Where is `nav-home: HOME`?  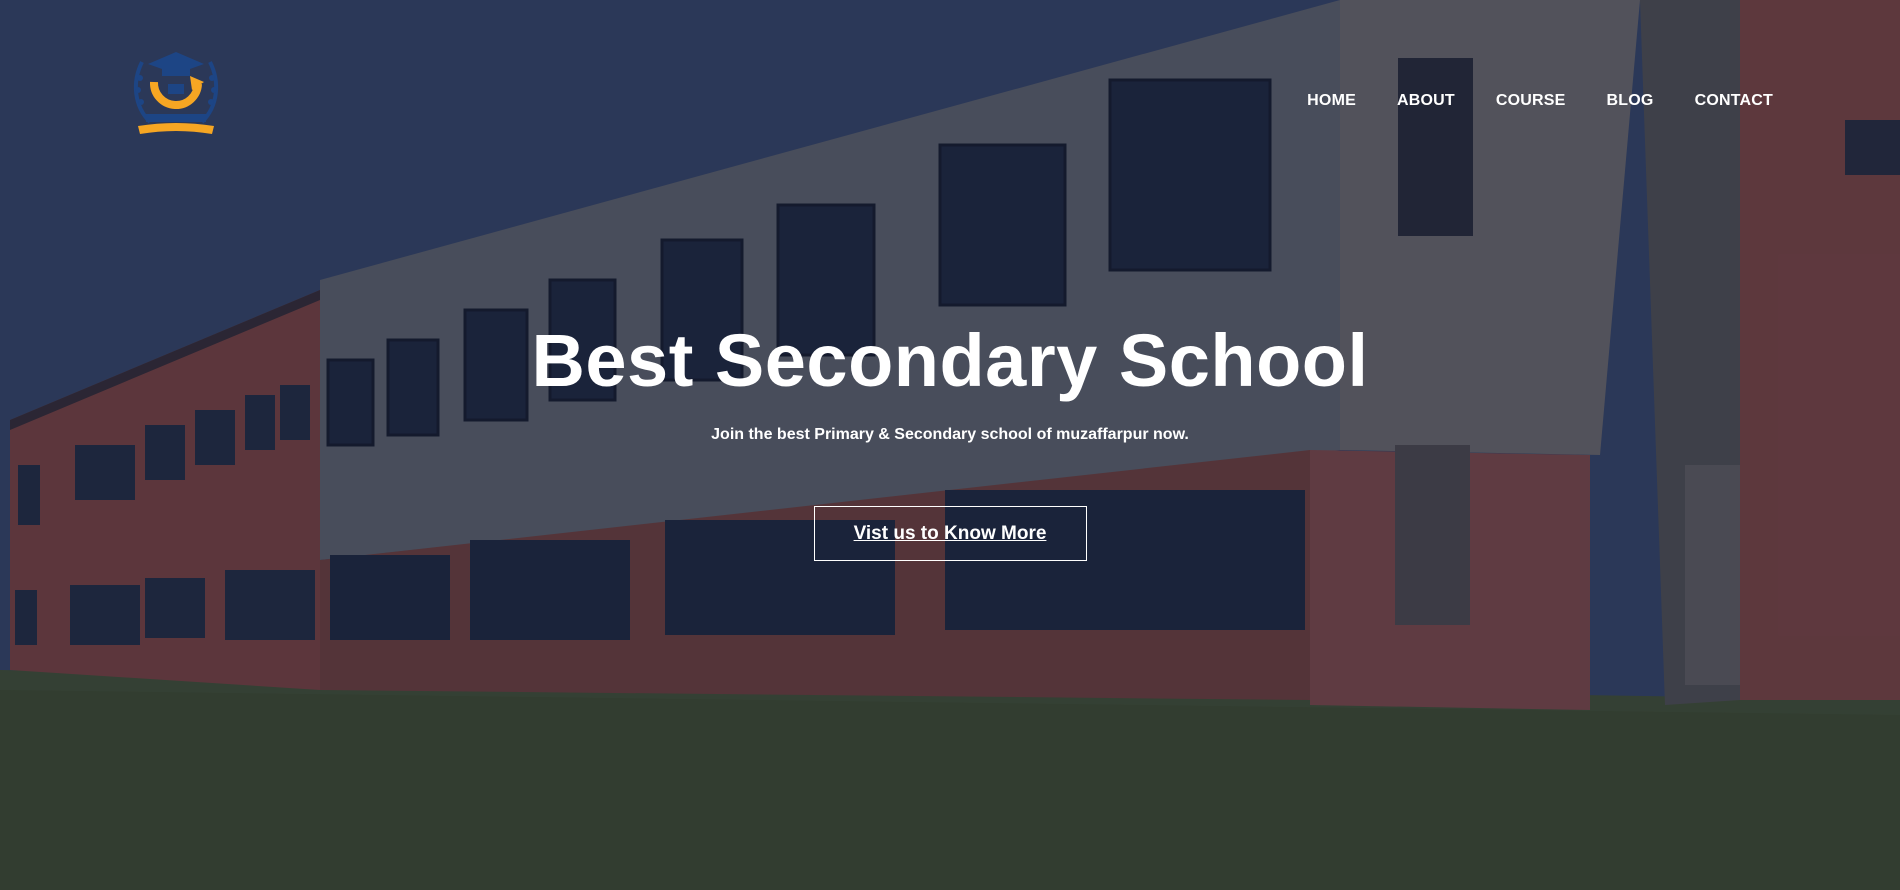
nav-home: HOME is located at coordinates (1331, 101).